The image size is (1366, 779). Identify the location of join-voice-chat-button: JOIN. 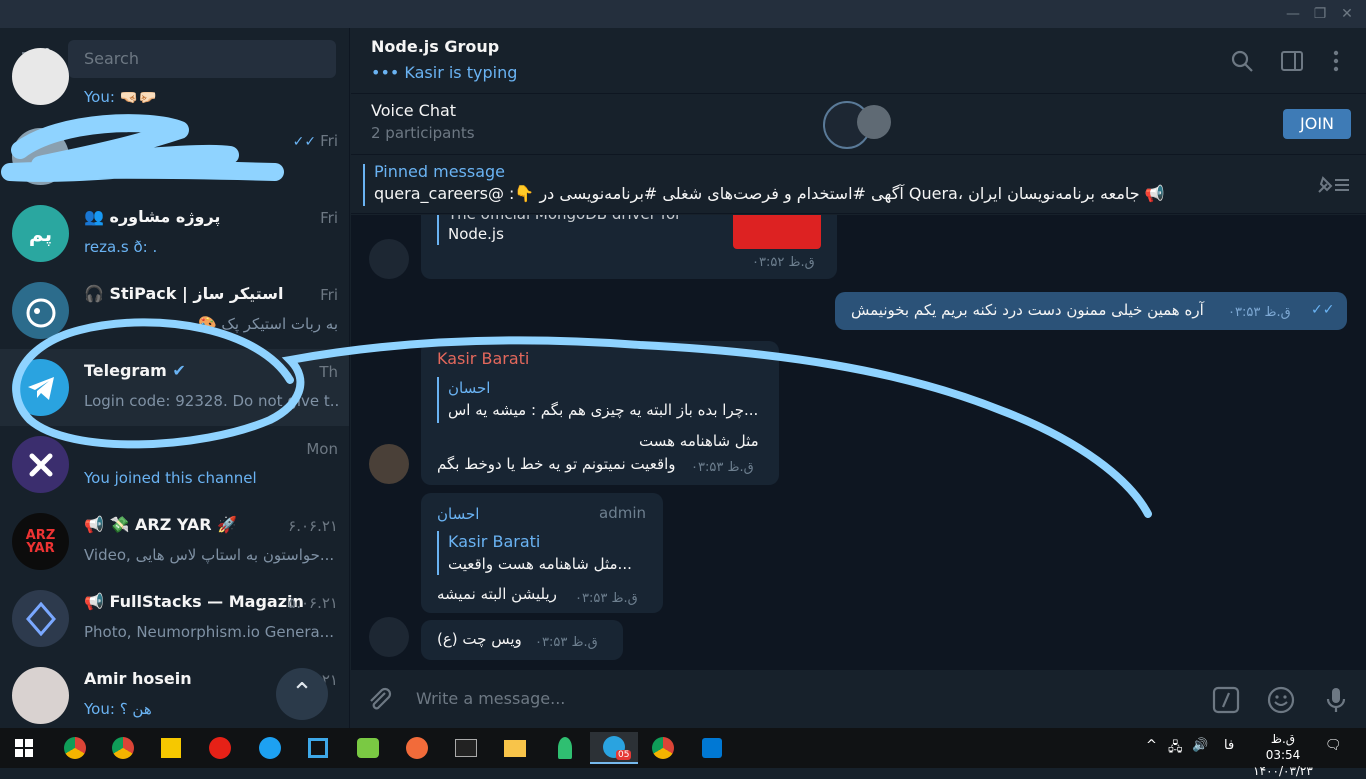
(1317, 124).